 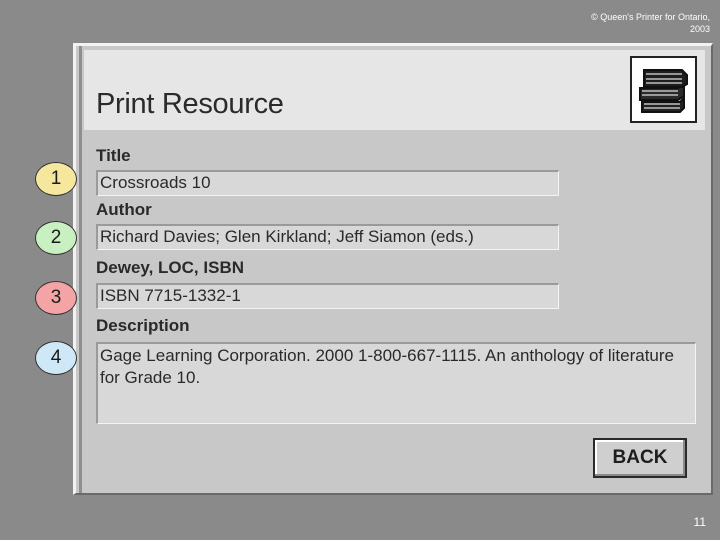 I want to click on title-label: Title, so click(x=113, y=155).